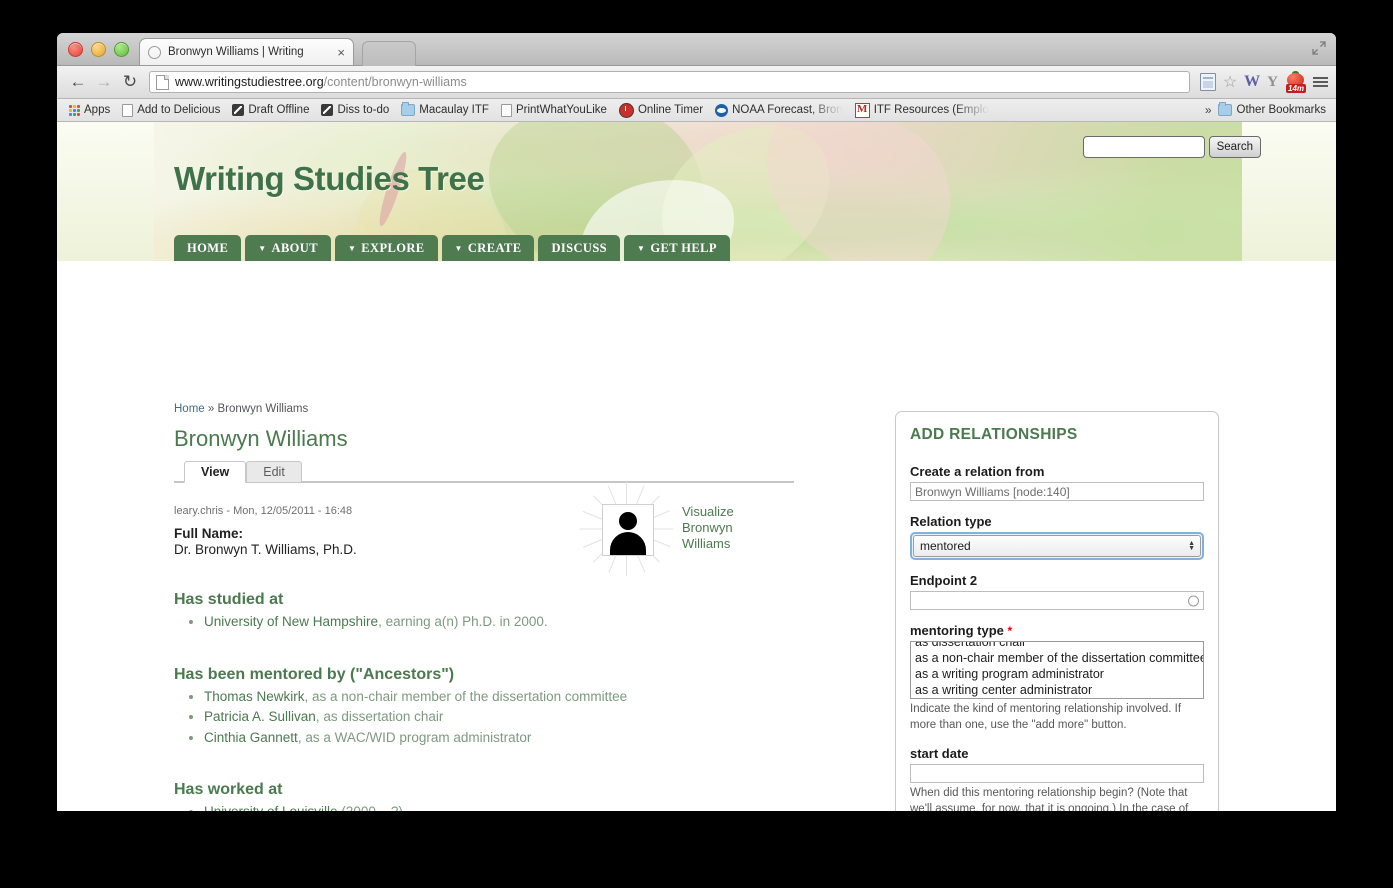  I want to click on other-bookmarks-folder: Other Bookmarks, so click(1273, 109).